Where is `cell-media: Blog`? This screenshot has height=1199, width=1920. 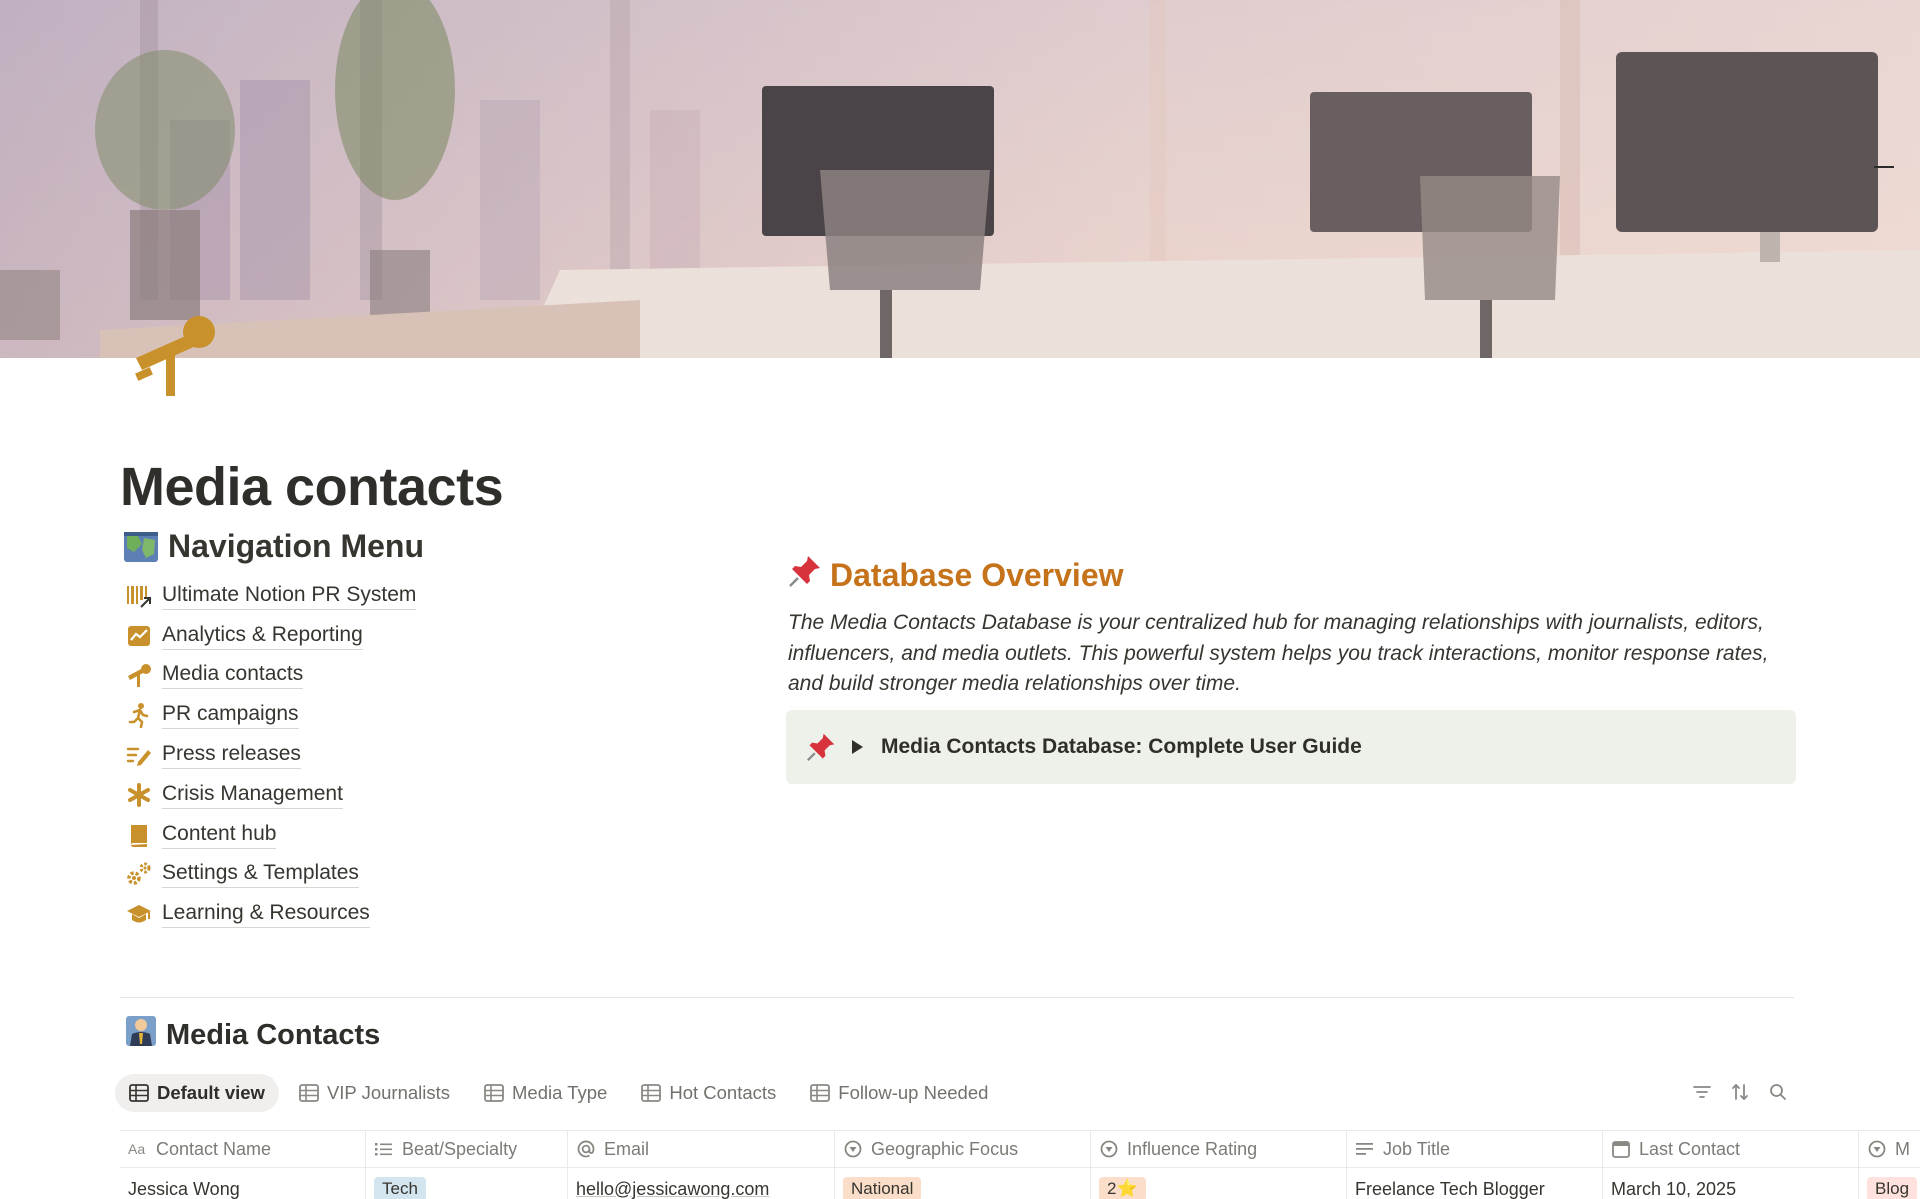 cell-media: Blog is located at coordinates (1889, 1183).